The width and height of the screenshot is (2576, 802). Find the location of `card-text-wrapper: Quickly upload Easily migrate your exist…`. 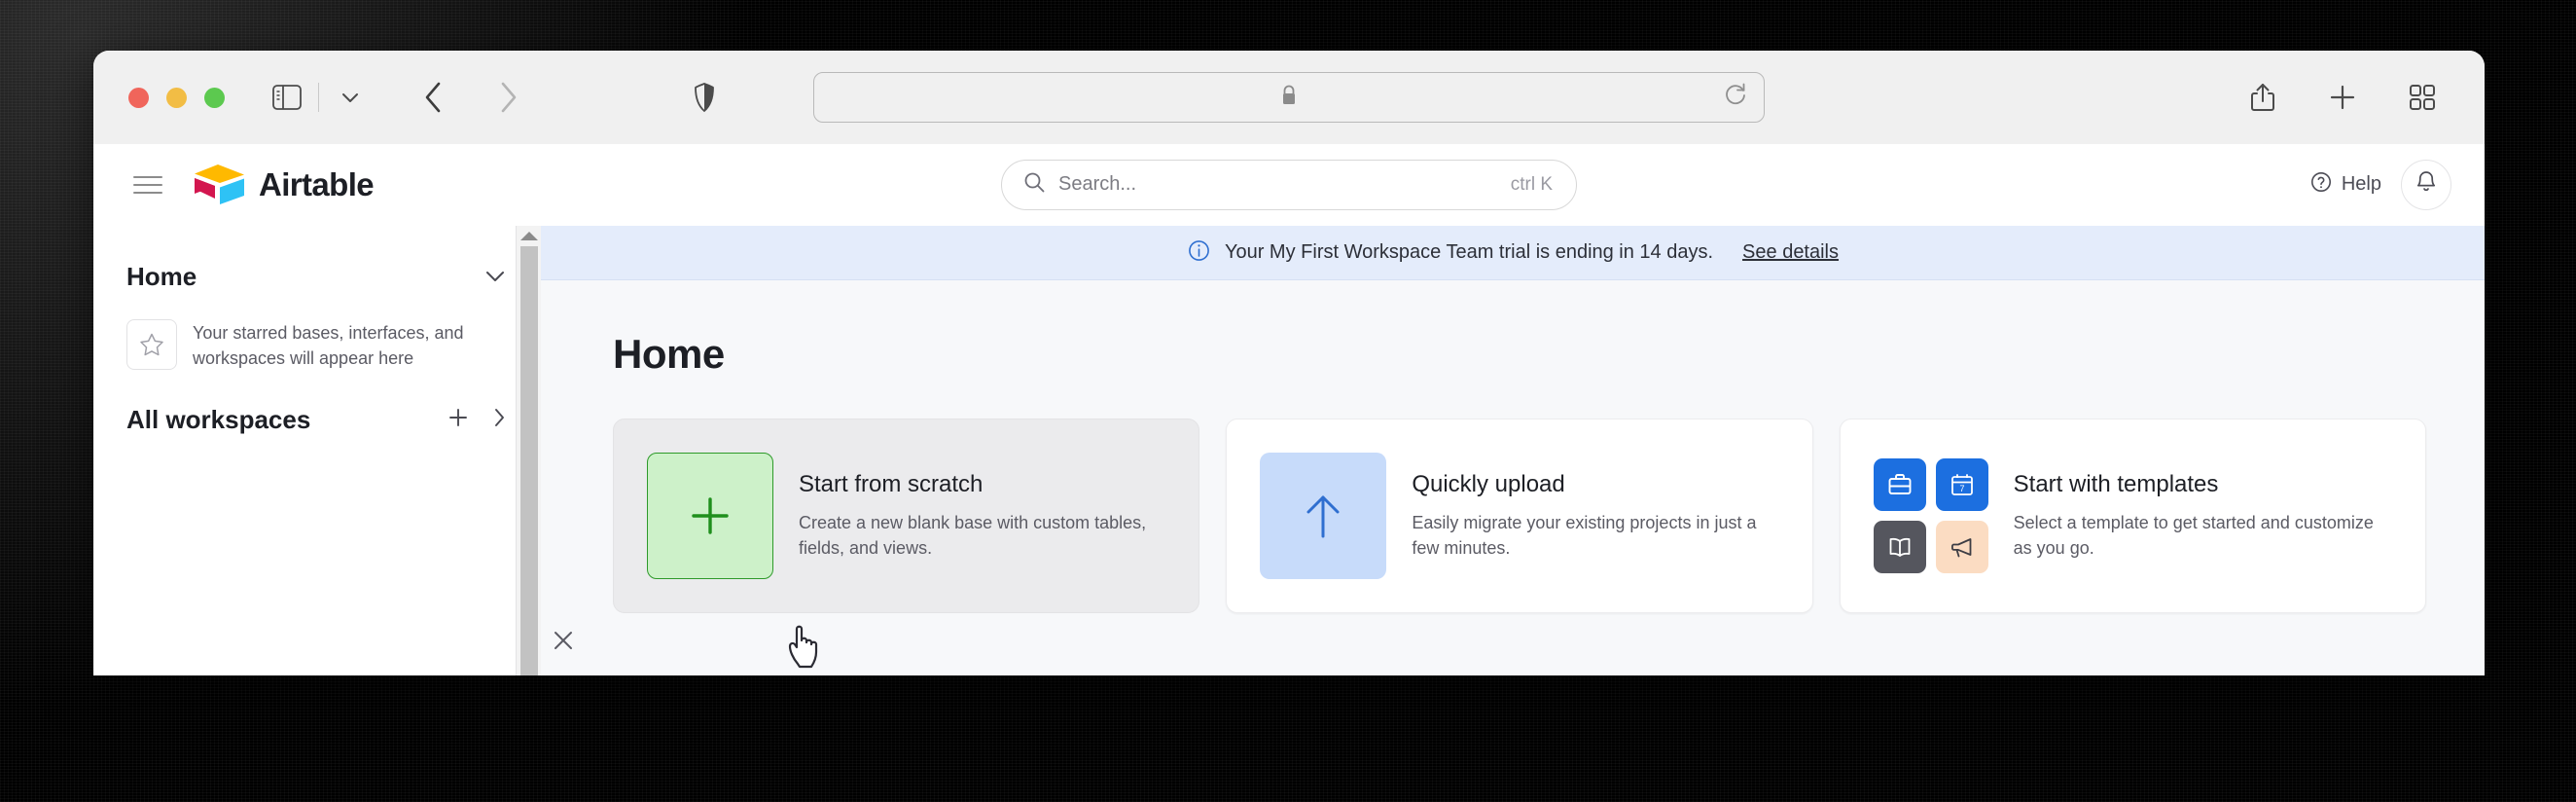

card-text-wrapper: Quickly upload Easily migrate your exist… is located at coordinates (1595, 516).